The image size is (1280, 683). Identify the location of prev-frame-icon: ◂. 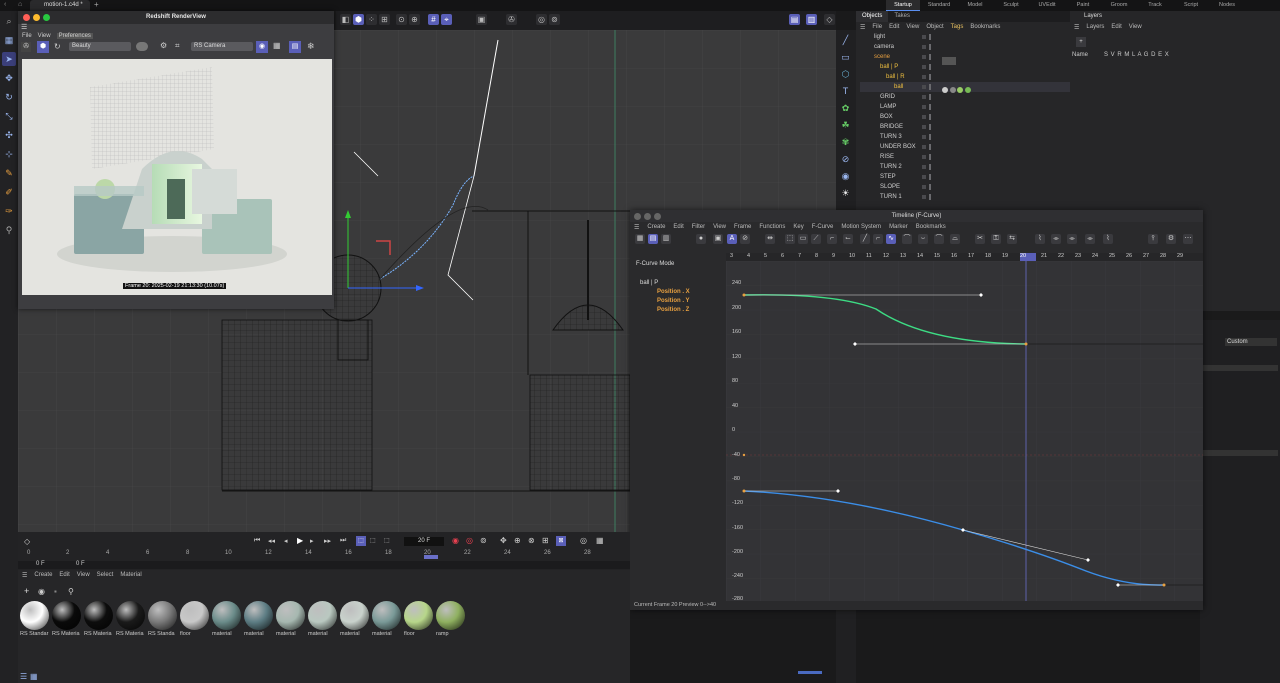
(286, 541).